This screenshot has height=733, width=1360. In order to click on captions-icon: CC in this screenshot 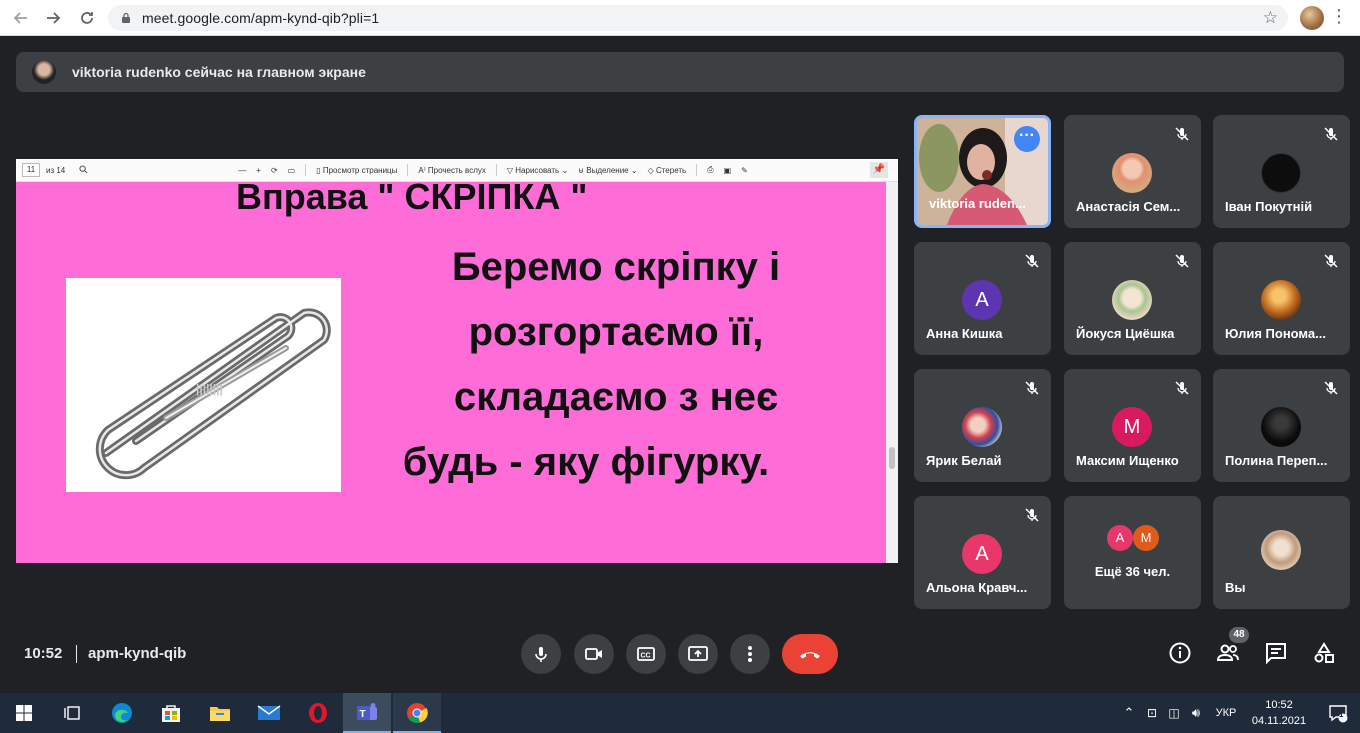, I will do `click(646, 654)`.